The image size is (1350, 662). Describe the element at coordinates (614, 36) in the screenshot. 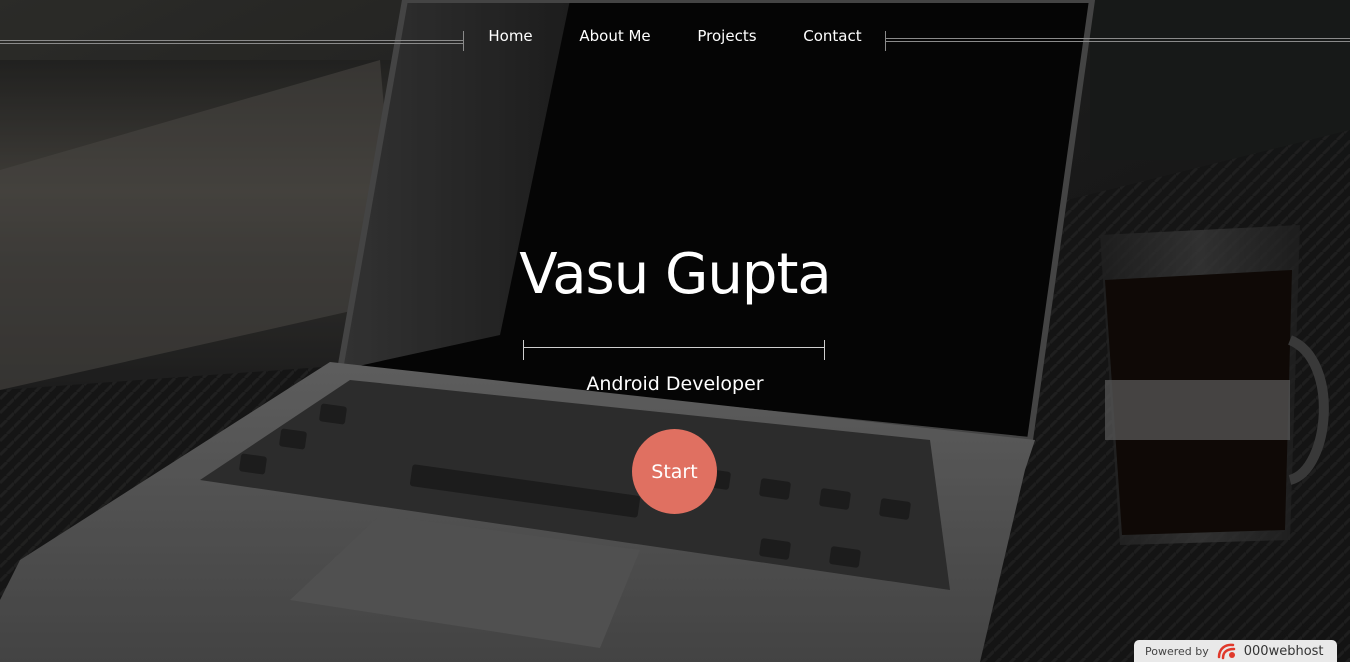

I see `nav-item-about-me: About Me` at that location.